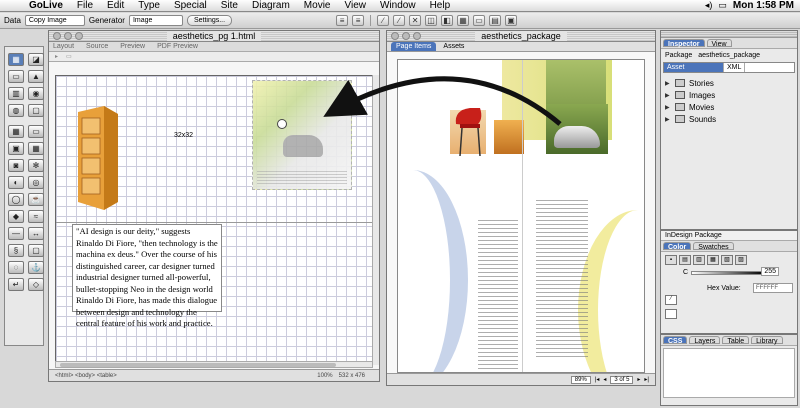 Image resolution: width=800 pixels, height=408 pixels. I want to click on prev-page-icon: ◂, so click(604, 379).